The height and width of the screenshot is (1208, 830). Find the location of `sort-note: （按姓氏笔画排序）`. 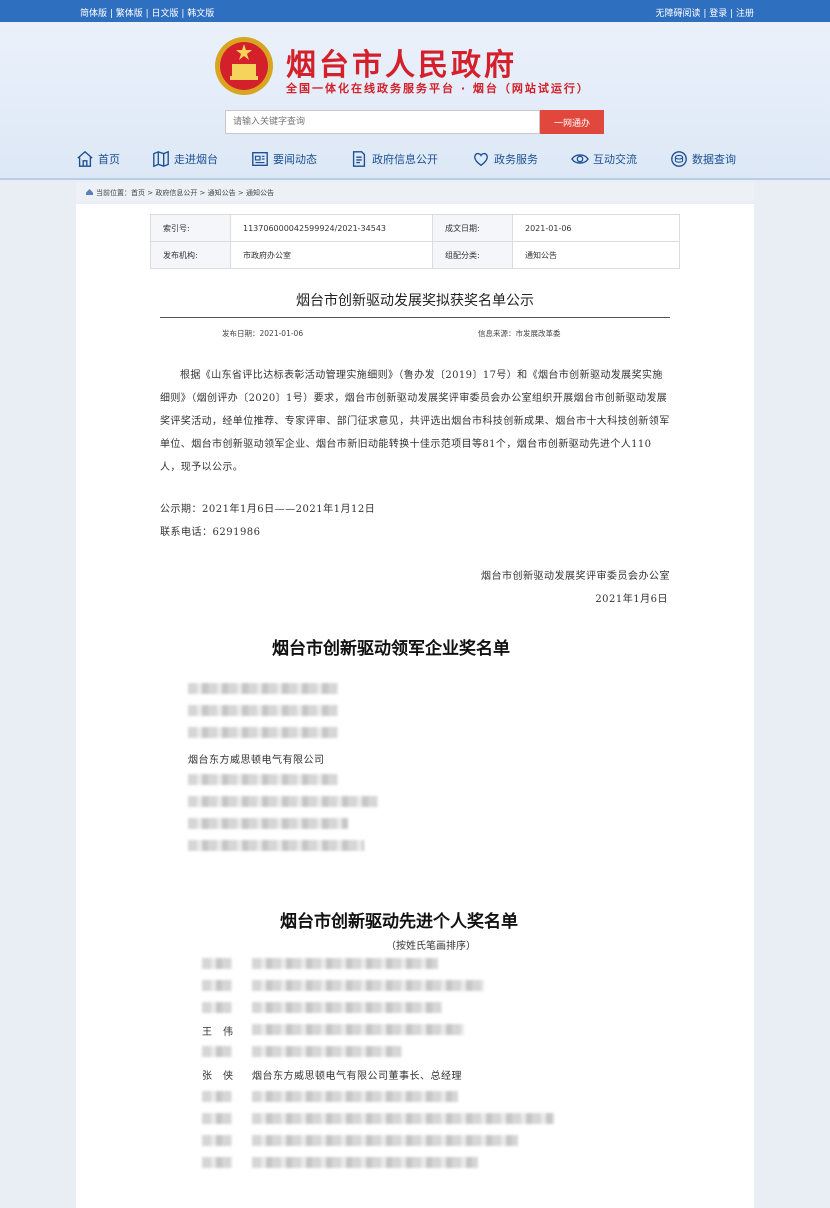

sort-note: （按姓氏笔画排序） is located at coordinates (431, 946).